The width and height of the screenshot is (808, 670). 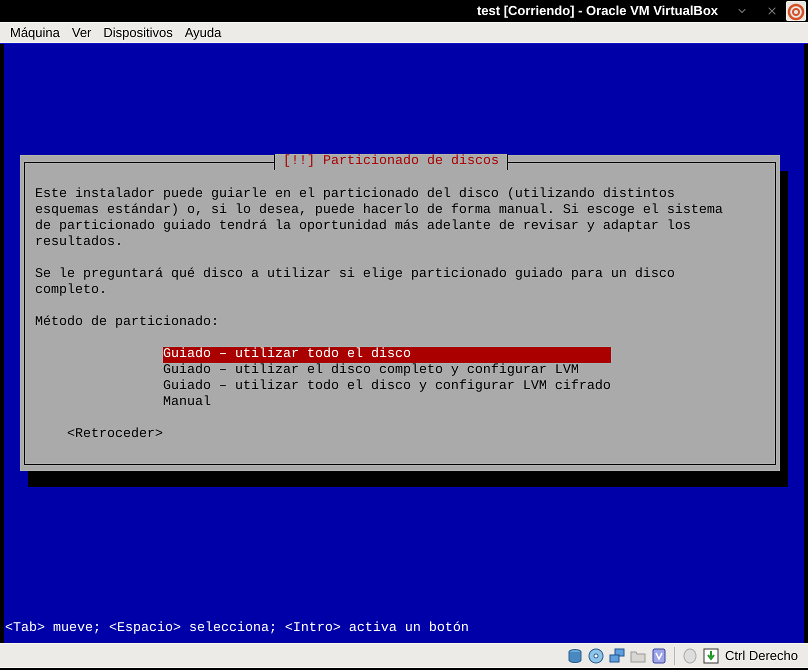 I want to click on network-icon, so click(x=617, y=655).